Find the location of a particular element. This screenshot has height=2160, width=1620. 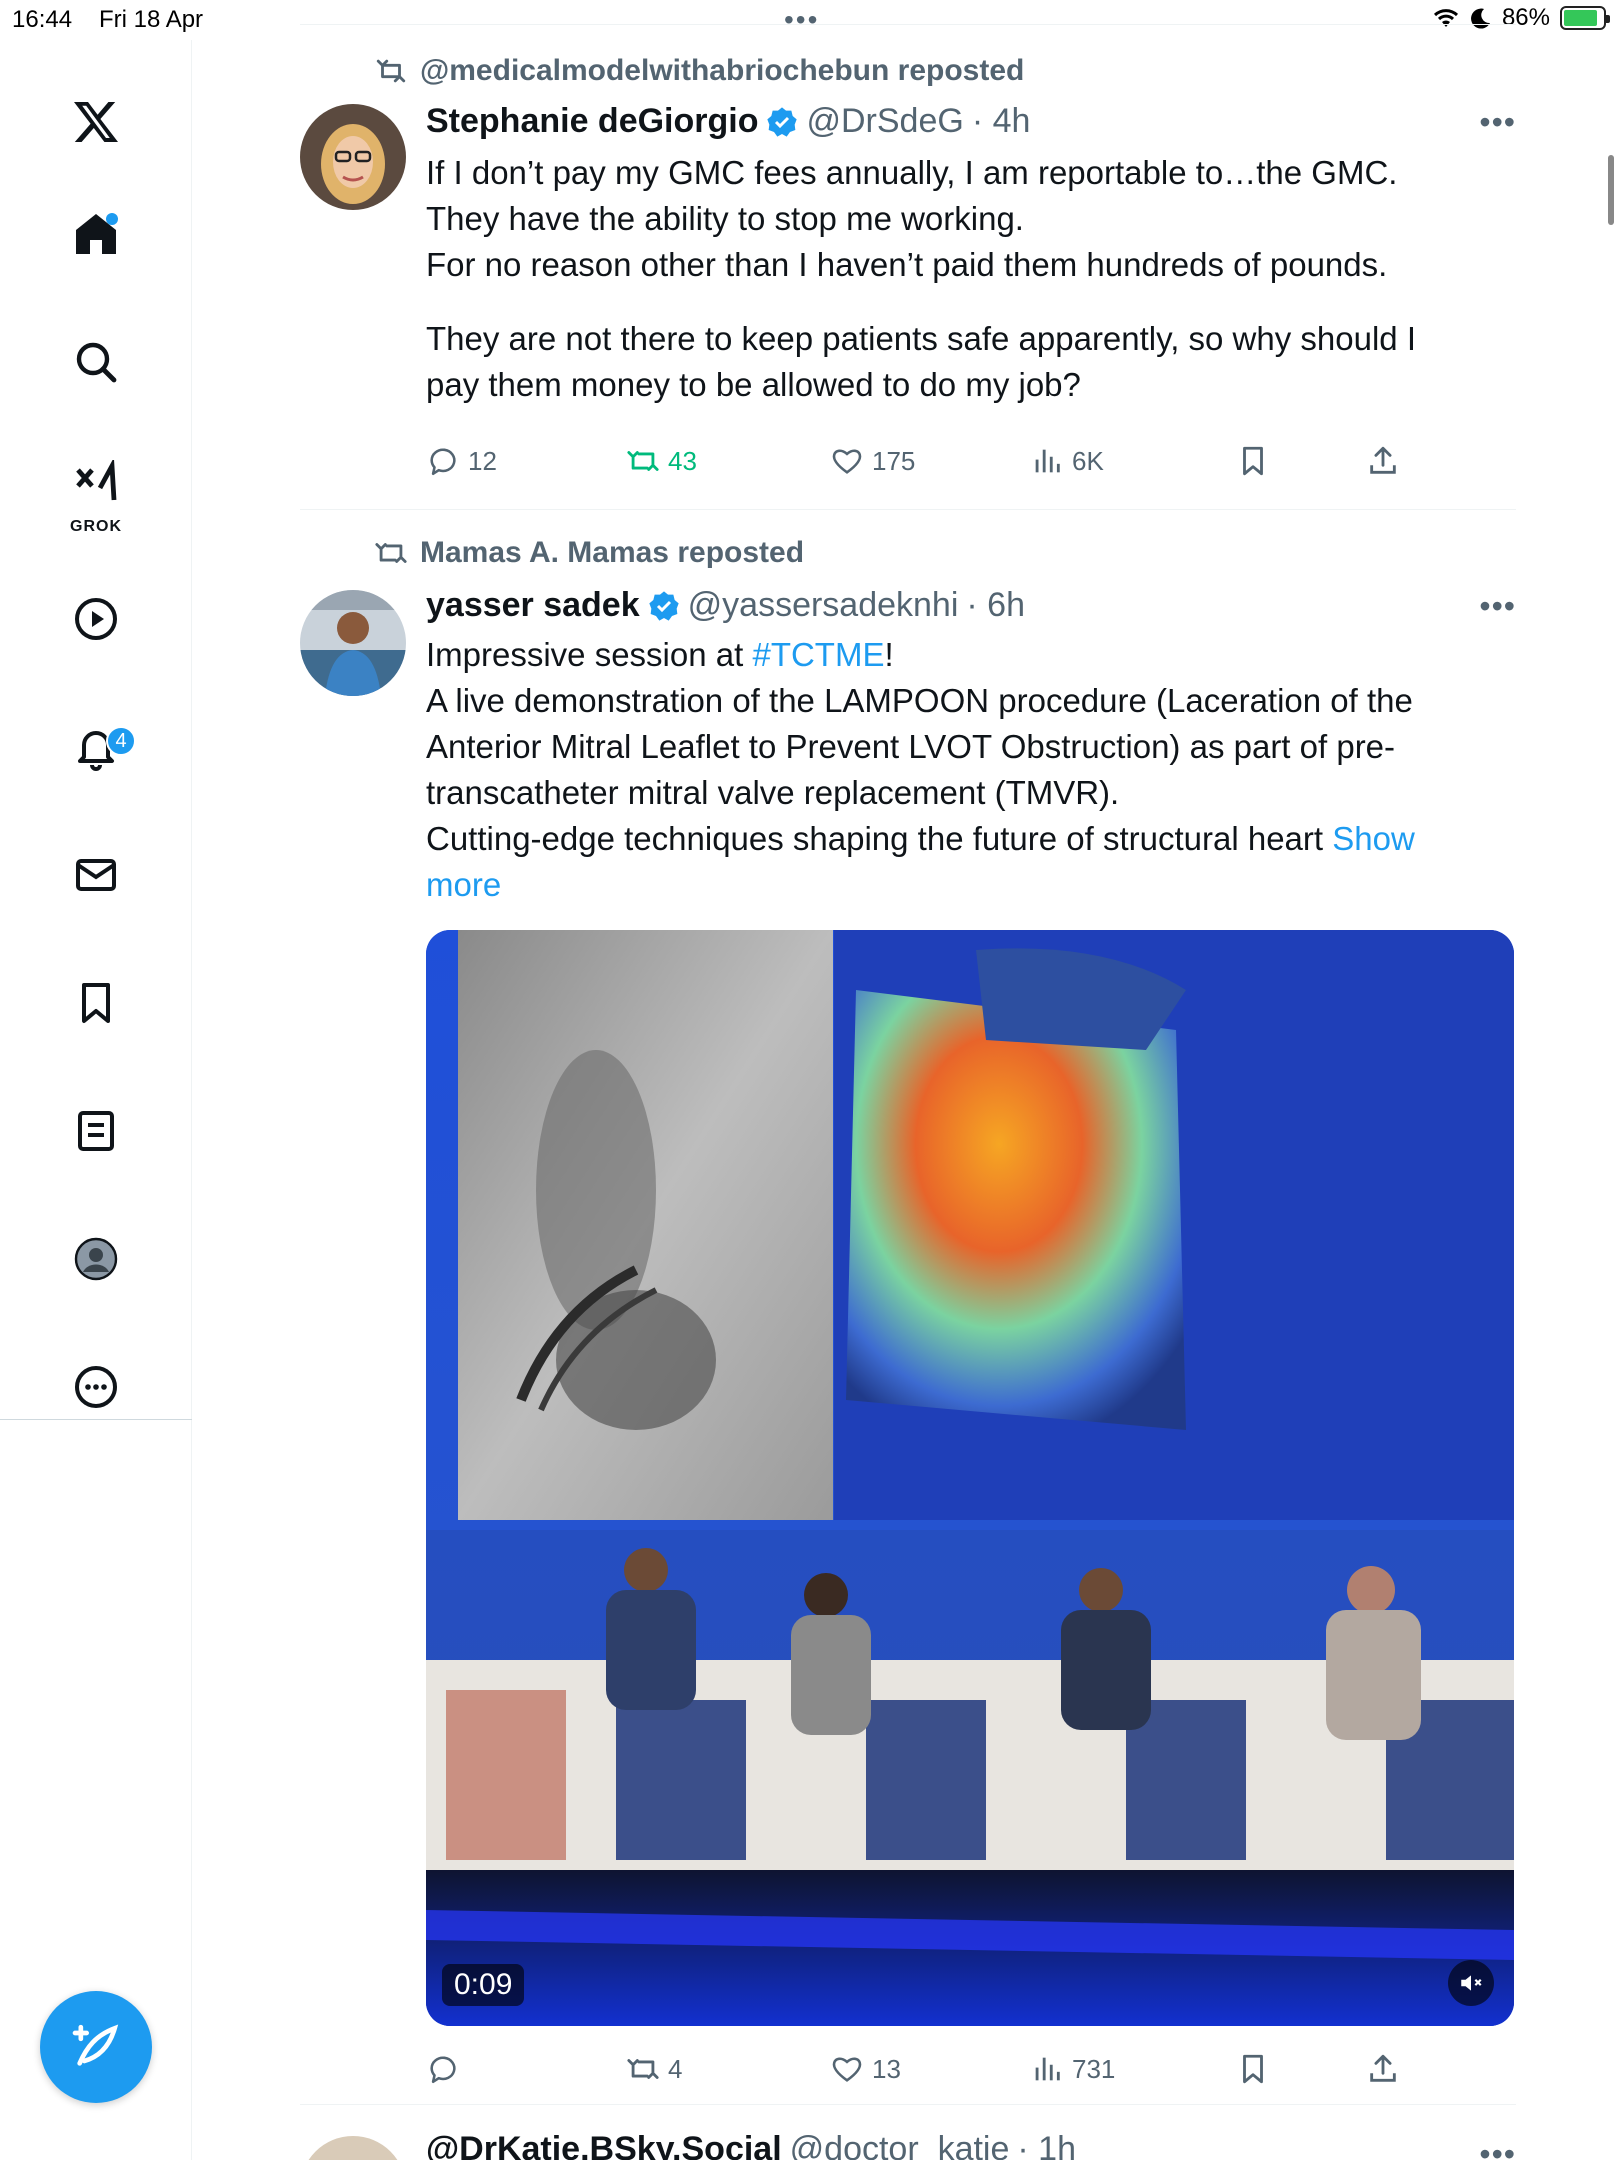

view-count: 731 is located at coordinates (1094, 2068).